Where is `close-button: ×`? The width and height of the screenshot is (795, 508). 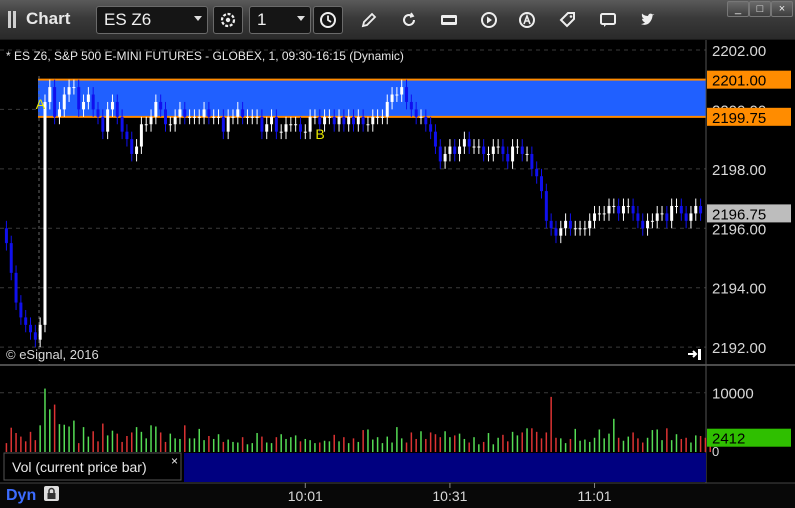 close-button: × is located at coordinates (782, 9).